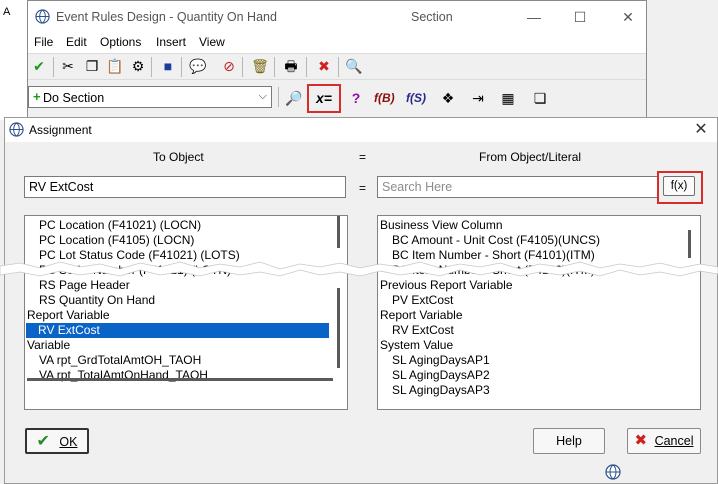 The width and height of the screenshot is (718, 484). I want to click on list-item: PC Location (F41021) (LOCN), so click(114, 225).